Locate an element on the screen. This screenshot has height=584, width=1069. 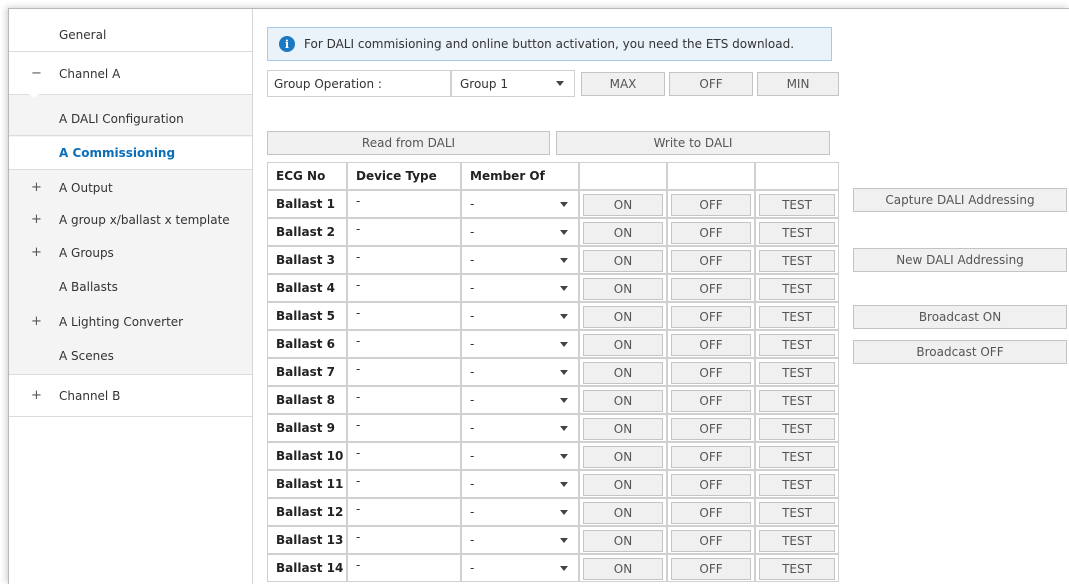
row-test-cell: TEST is located at coordinates (797, 204).